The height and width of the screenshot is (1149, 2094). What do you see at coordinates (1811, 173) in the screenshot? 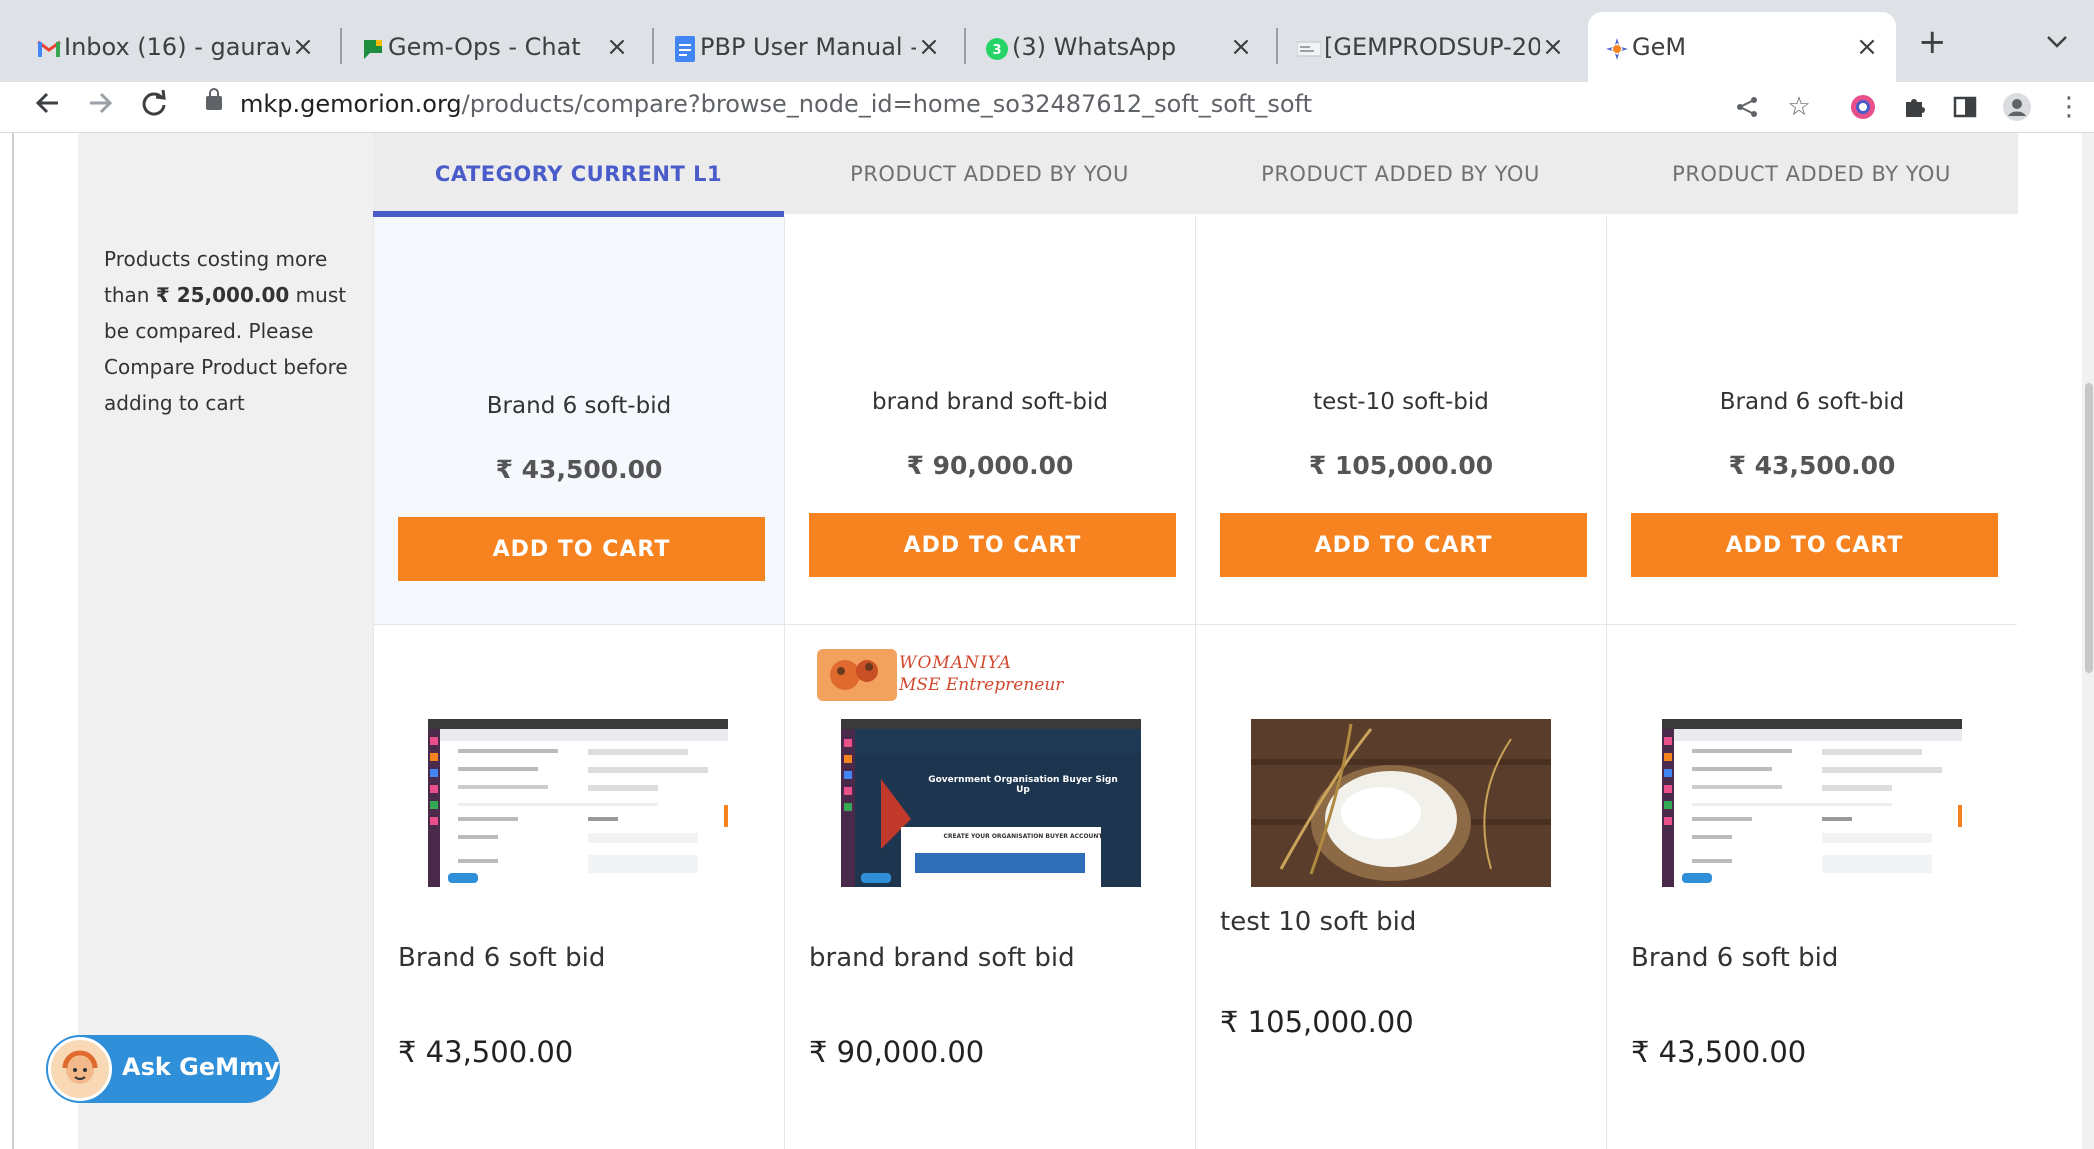
I see `column-header-added-3: PRODUCT ADDED BY YOU` at bounding box center [1811, 173].